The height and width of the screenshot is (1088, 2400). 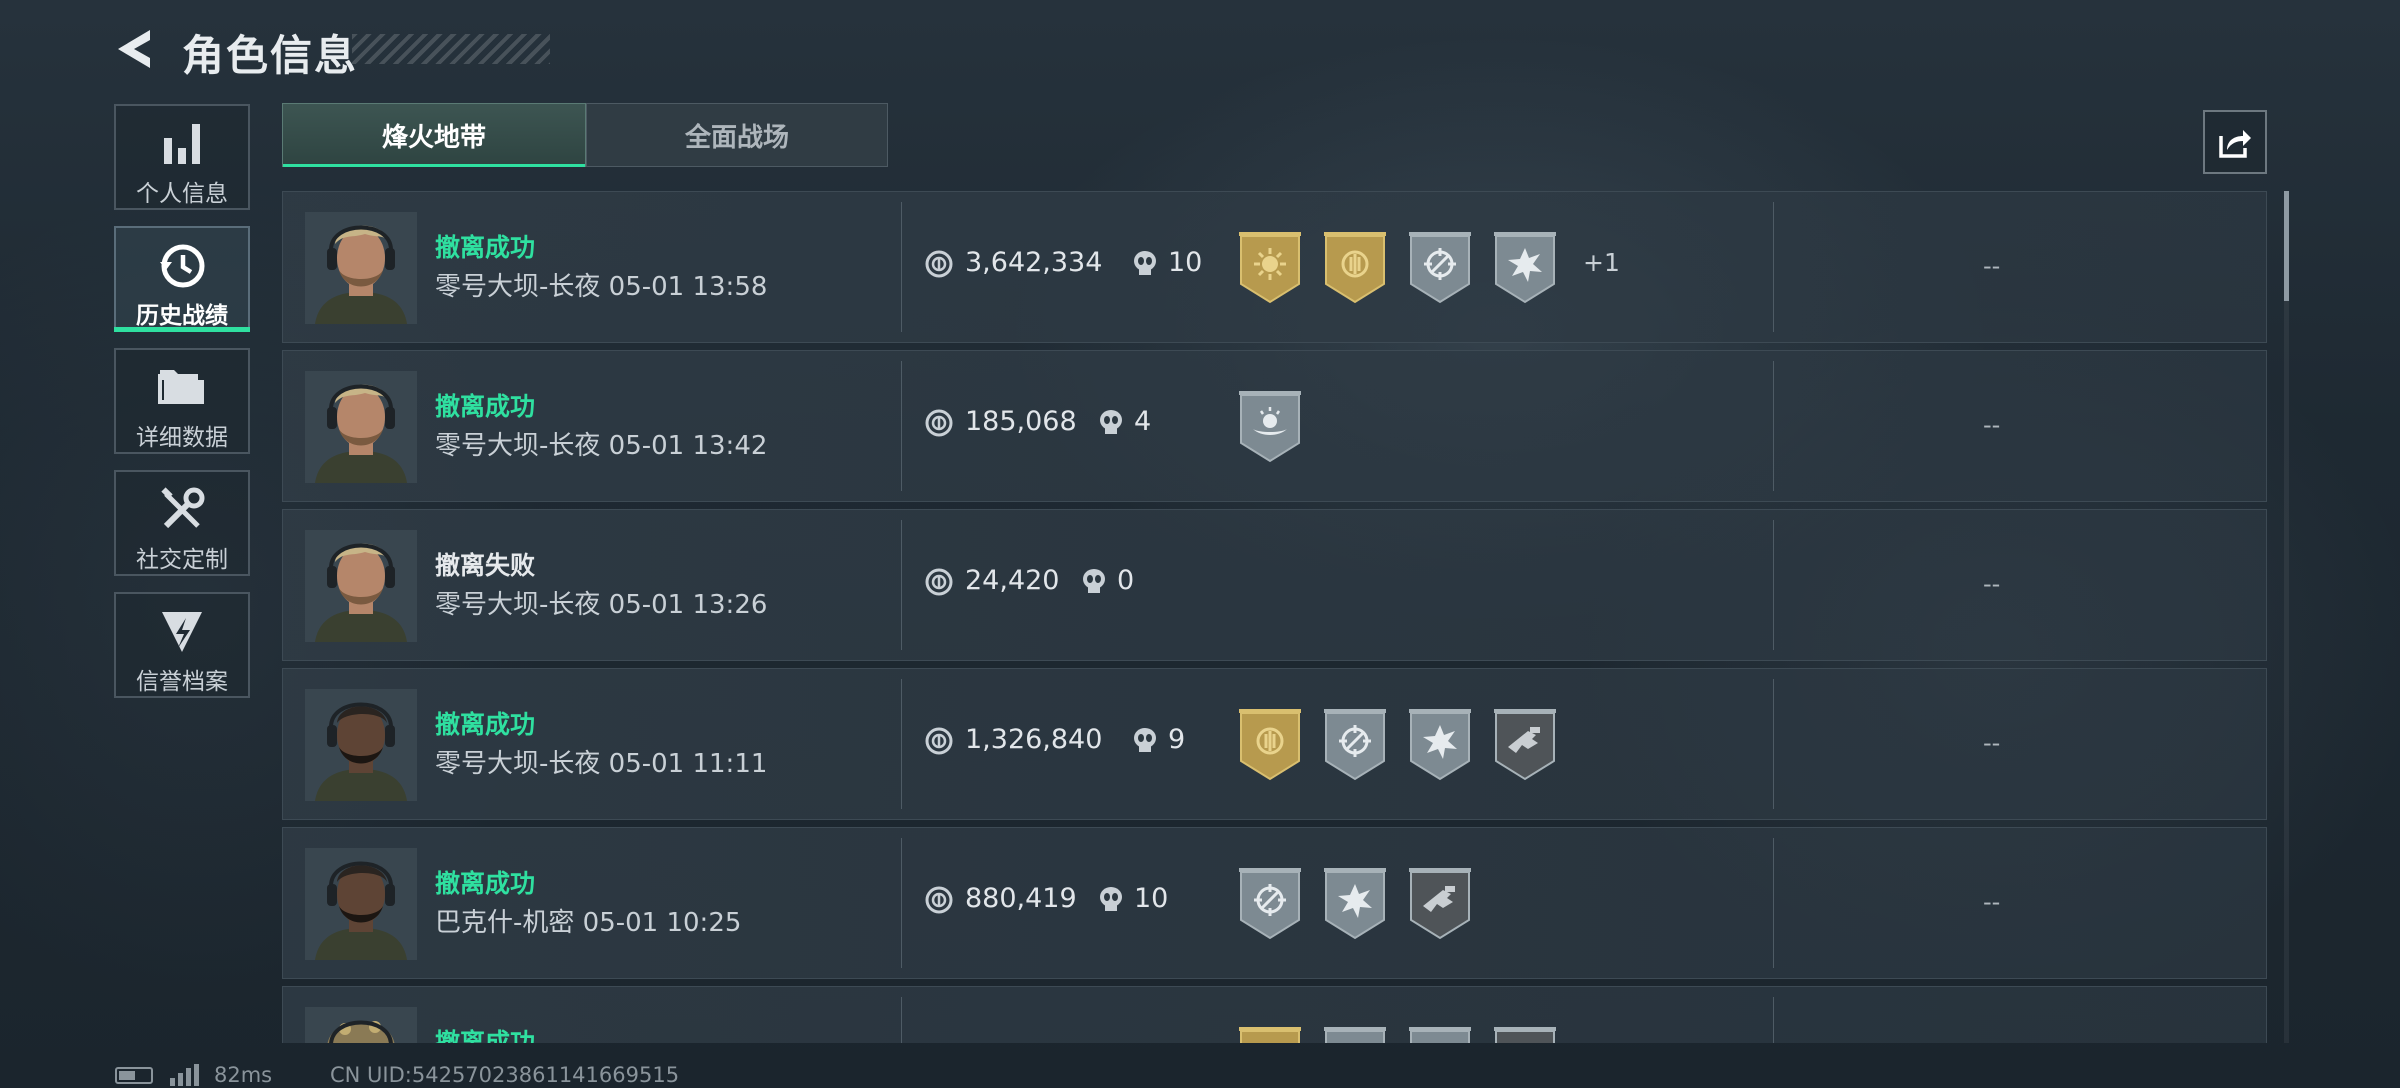 I want to click on share-button, so click(x=2235, y=142).